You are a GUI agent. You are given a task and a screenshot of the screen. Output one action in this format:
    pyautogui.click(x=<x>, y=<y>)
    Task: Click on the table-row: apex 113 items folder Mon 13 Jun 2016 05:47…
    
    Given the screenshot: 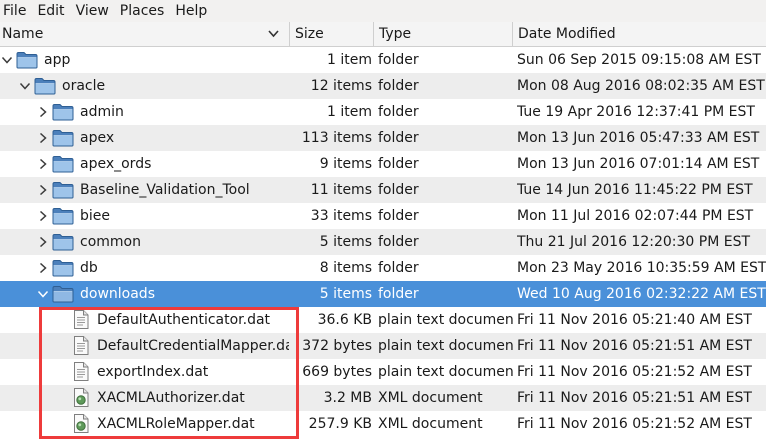 What is the action you would take?
    pyautogui.click(x=383, y=138)
    